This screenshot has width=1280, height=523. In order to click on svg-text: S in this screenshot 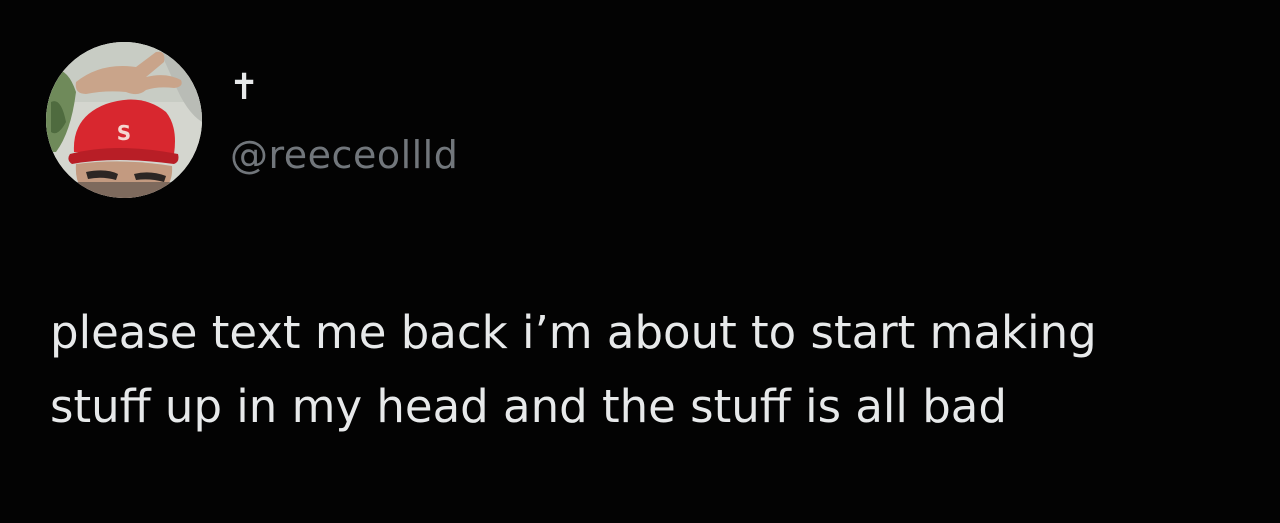, I will do `click(124, 133)`.